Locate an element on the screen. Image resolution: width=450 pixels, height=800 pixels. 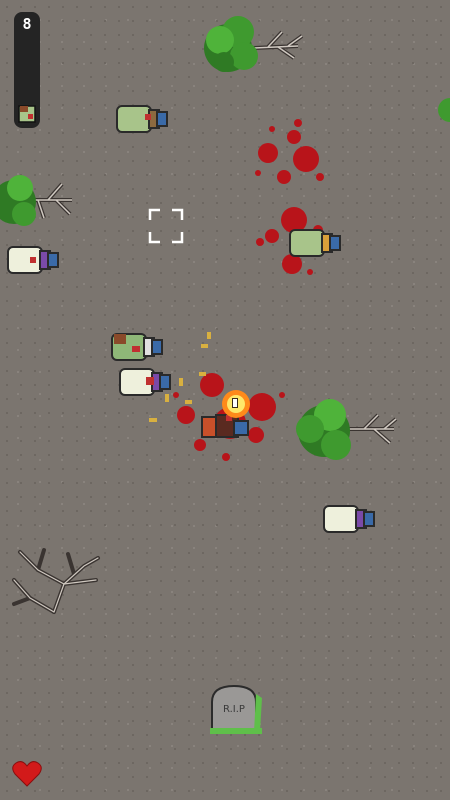
player-avatar-icon is located at coordinates (27, 114).